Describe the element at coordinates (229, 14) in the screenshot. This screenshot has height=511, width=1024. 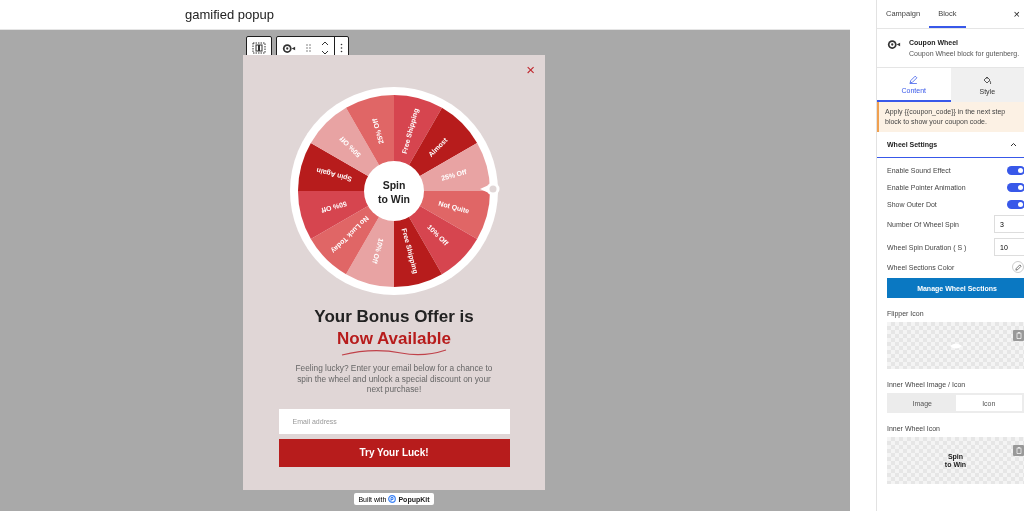
I see `page-title: gamified popup` at that location.